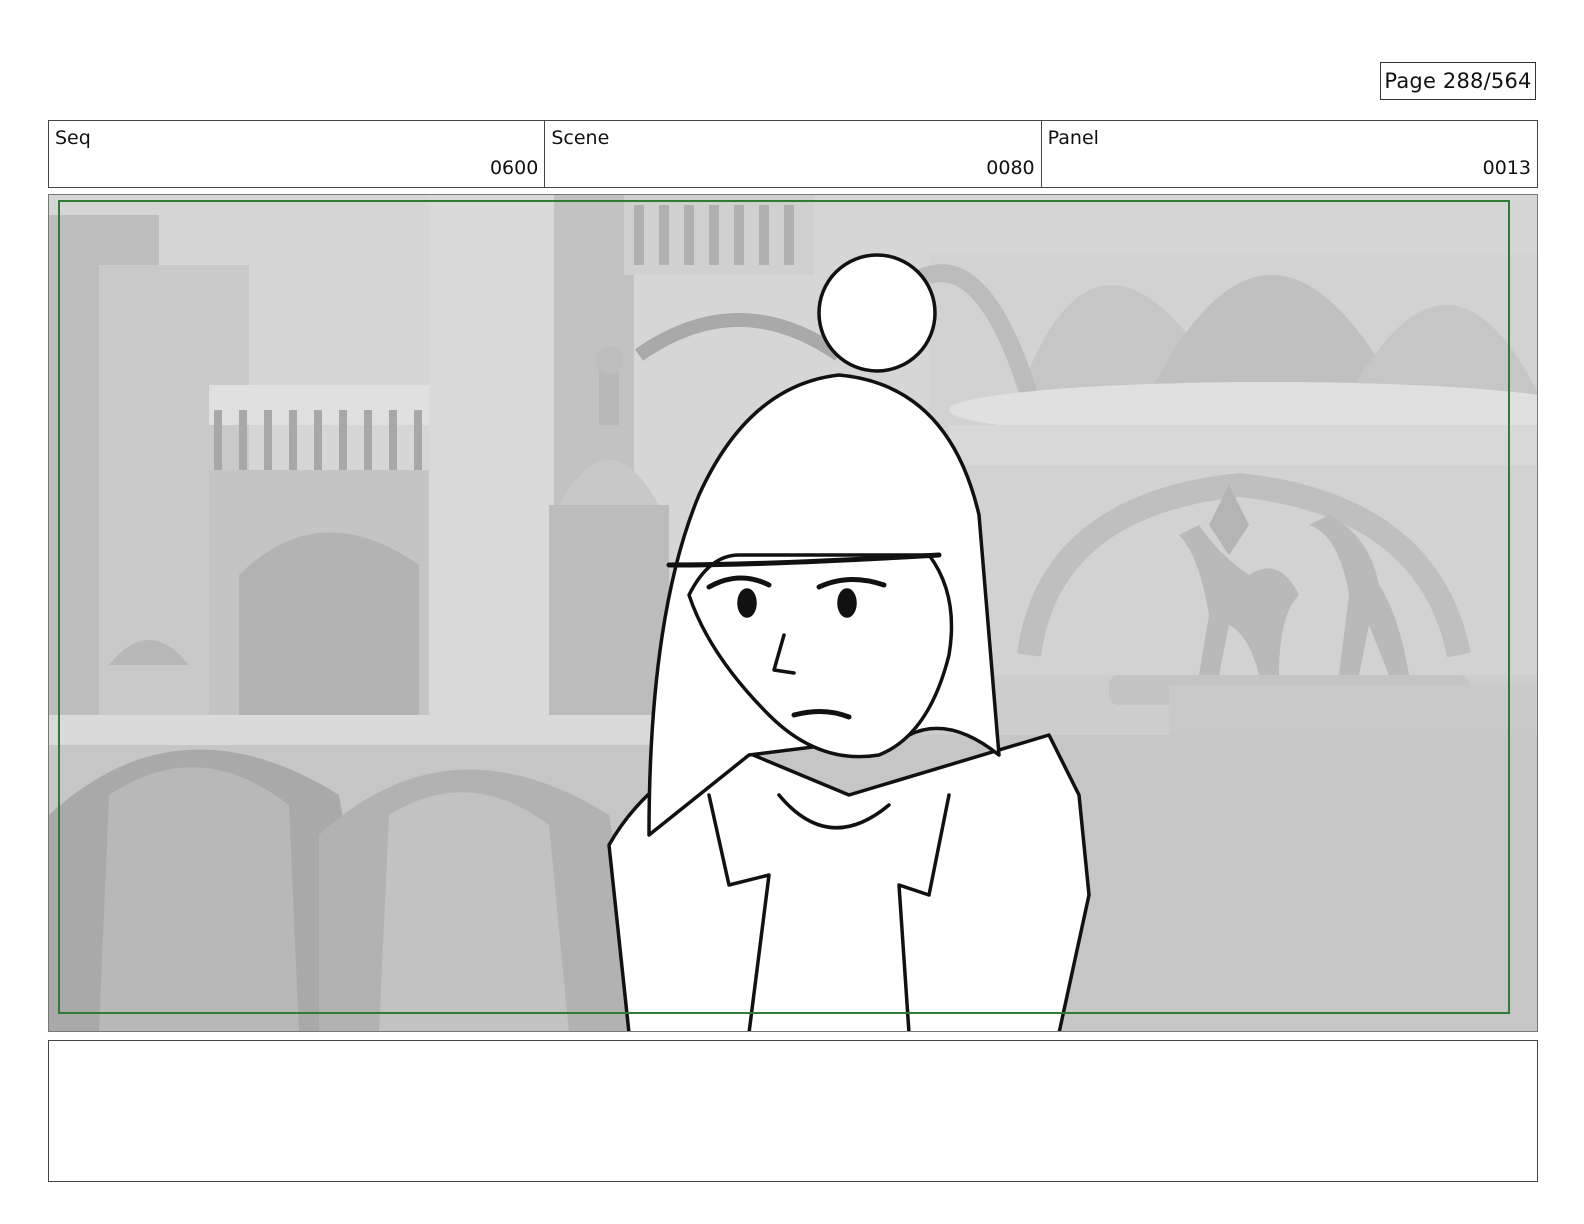 The image size is (1584, 1224). I want to click on storyboard-header: Seq 0600 Scene 0080 Panel 0013, so click(793, 154).